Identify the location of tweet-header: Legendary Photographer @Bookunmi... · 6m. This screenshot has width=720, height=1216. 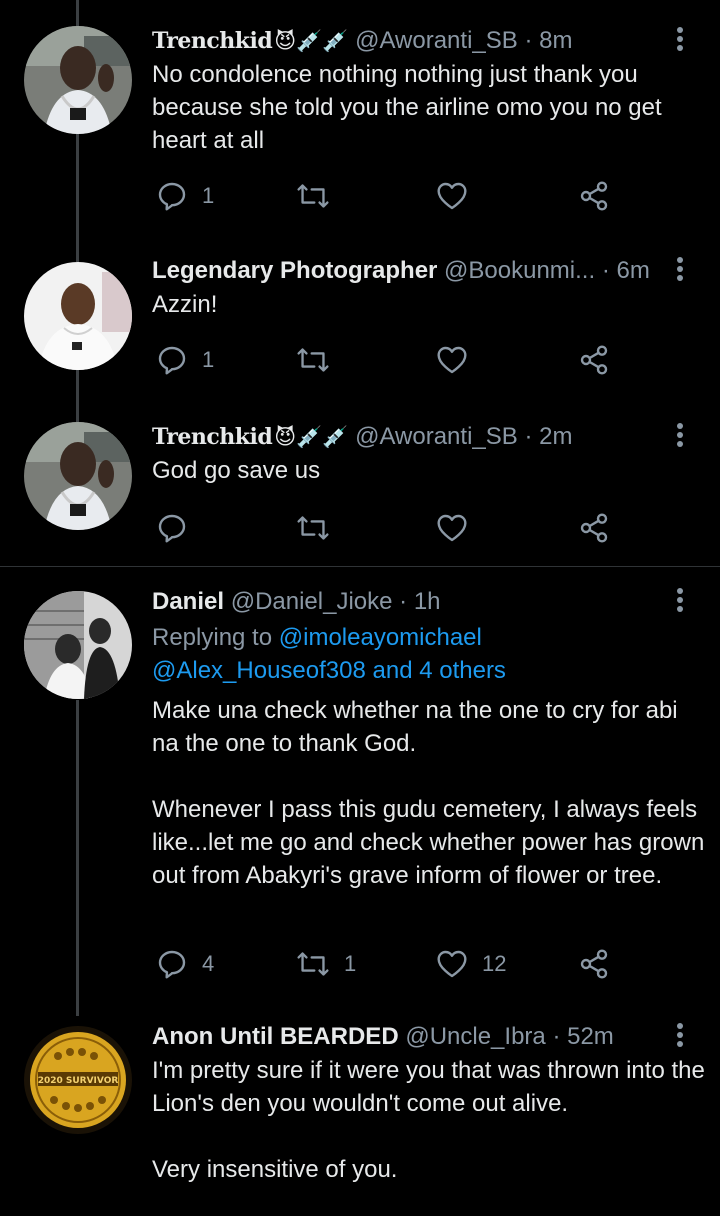
(406, 271).